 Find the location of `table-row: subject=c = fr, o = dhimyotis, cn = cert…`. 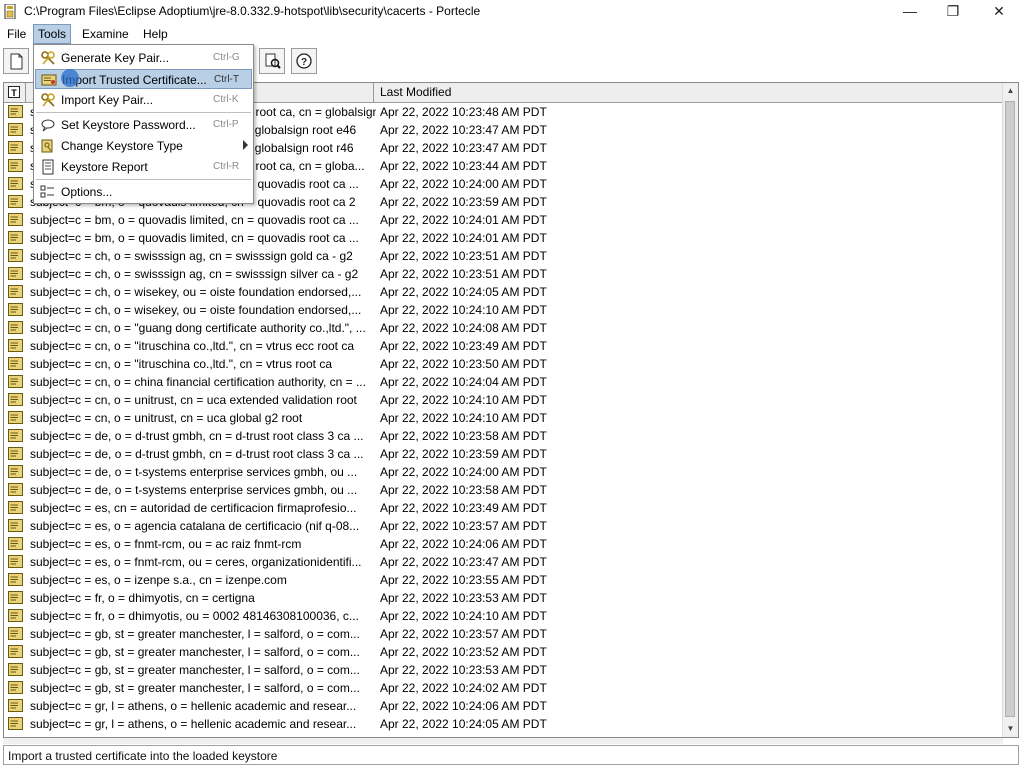

table-row: subject=c = fr, o = dhimyotis, cn = cert… is located at coordinates (504, 598).